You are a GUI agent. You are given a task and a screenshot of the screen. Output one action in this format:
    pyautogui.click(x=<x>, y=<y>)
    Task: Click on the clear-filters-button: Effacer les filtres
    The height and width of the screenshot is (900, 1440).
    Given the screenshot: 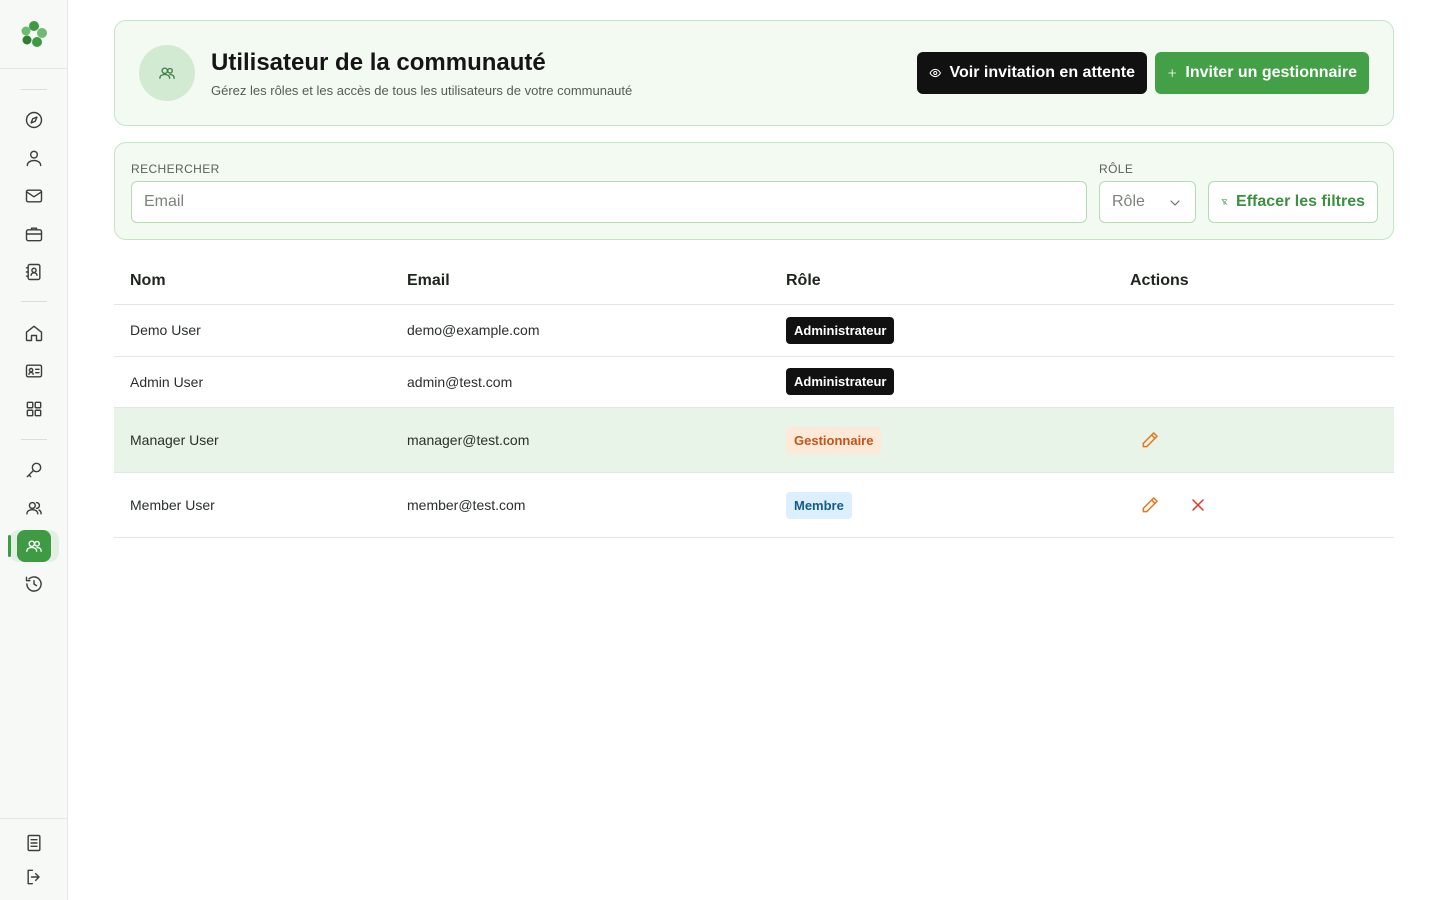 What is the action you would take?
    pyautogui.click(x=1293, y=202)
    